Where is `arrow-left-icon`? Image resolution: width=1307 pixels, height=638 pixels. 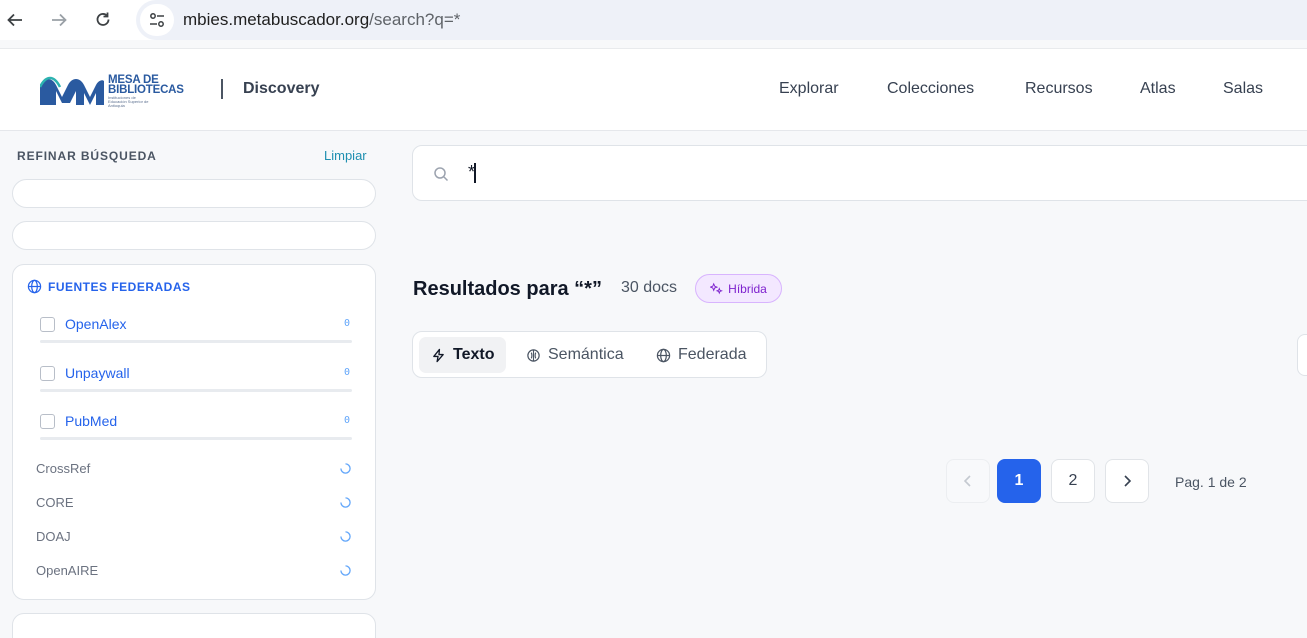
arrow-left-icon is located at coordinates (14, 20).